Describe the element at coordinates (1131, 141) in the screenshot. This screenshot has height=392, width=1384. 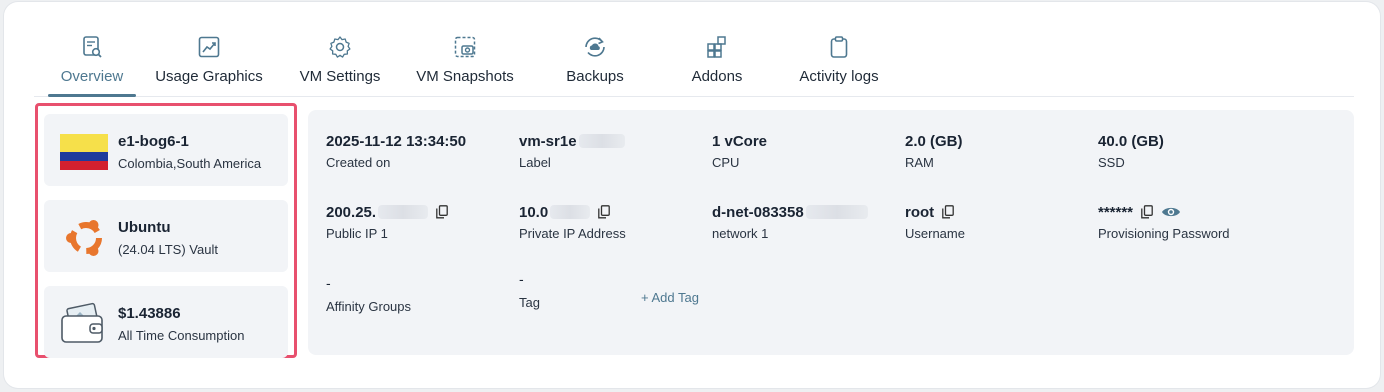
I see `ssd-value: 40.0 (GB)` at that location.